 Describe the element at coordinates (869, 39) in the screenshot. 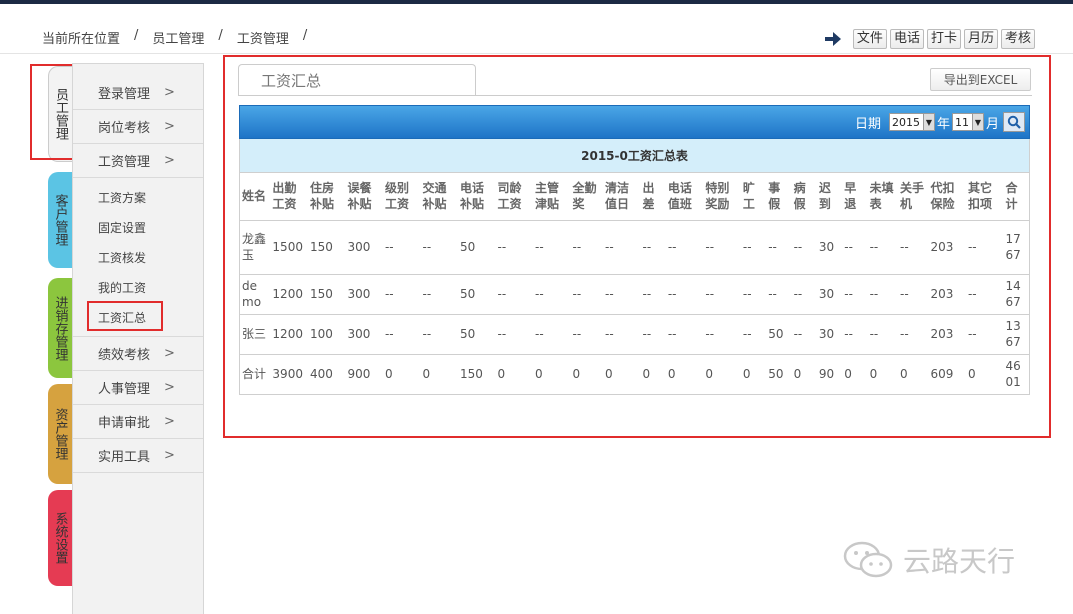

I see `file-button: 文件` at that location.